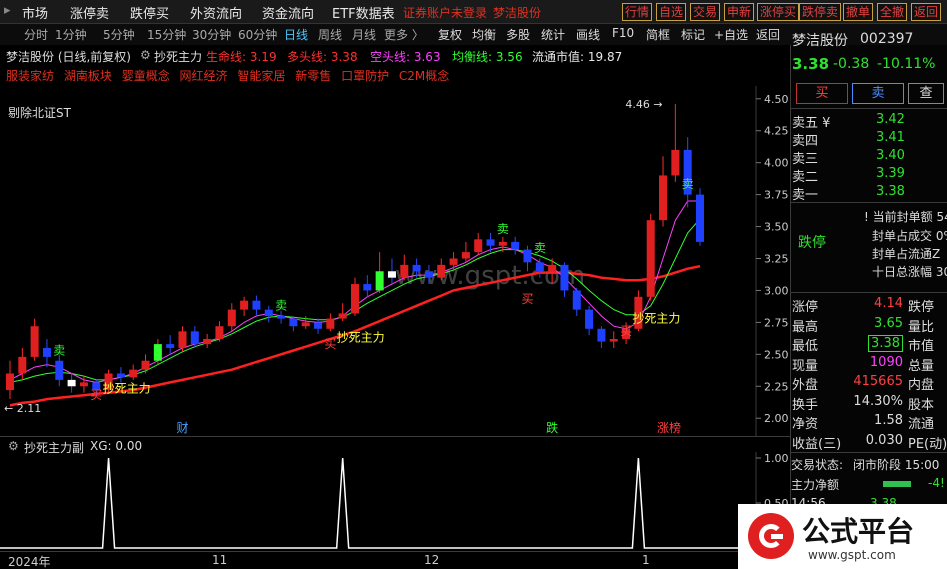  I want to click on limit-row: ! 当前封单额 54, so click(905, 217).